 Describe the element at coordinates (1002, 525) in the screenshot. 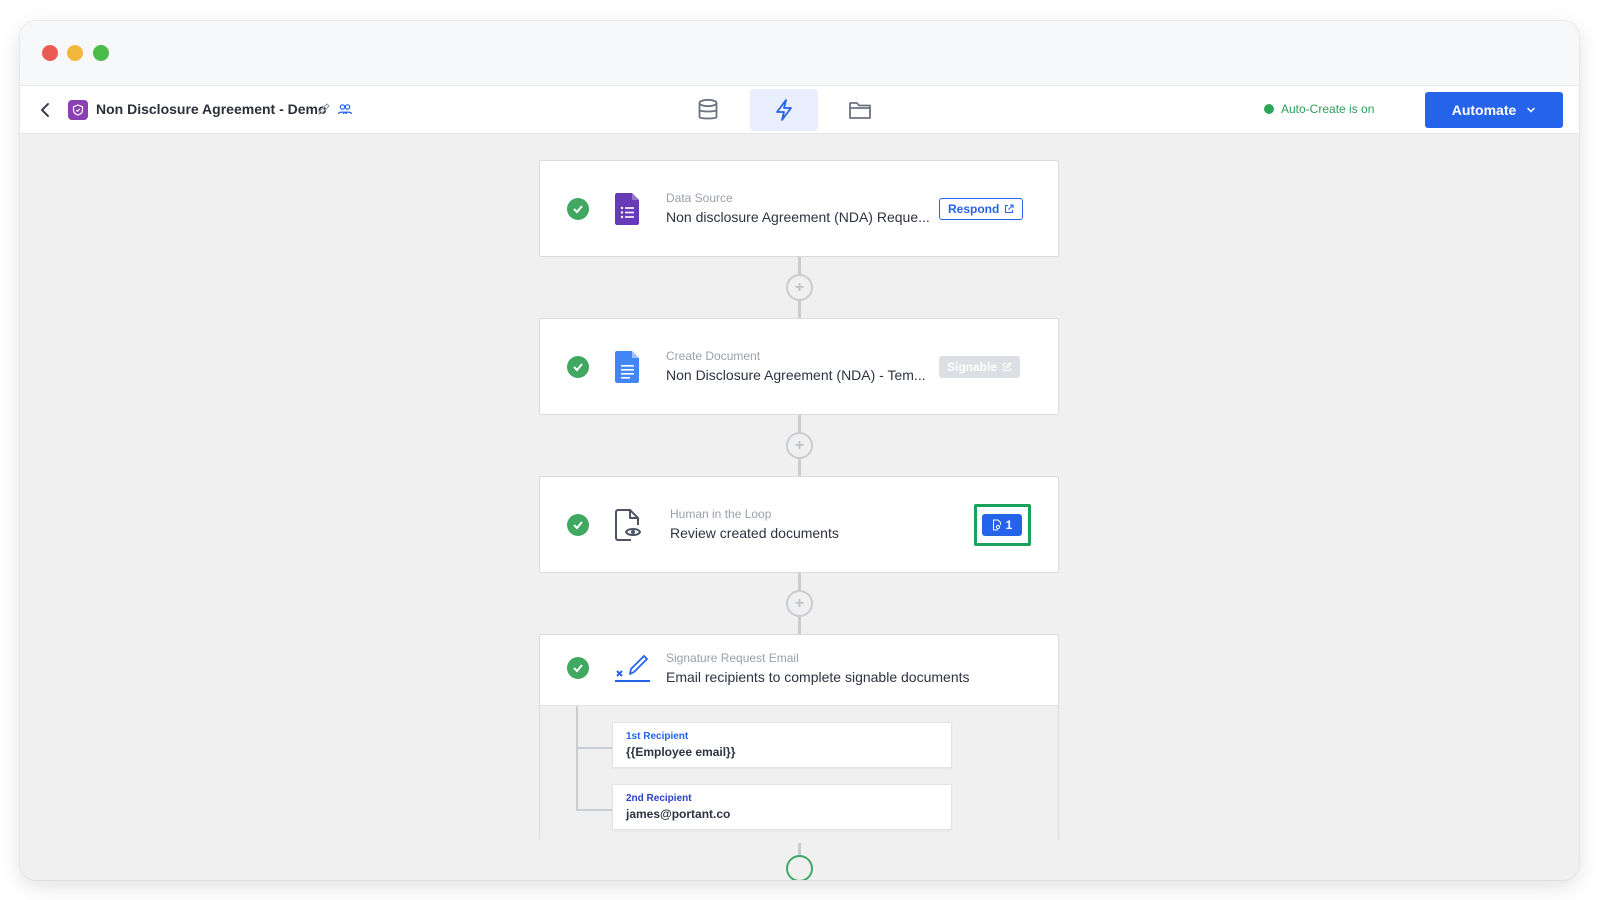

I see `review-documents-button: 1` at that location.